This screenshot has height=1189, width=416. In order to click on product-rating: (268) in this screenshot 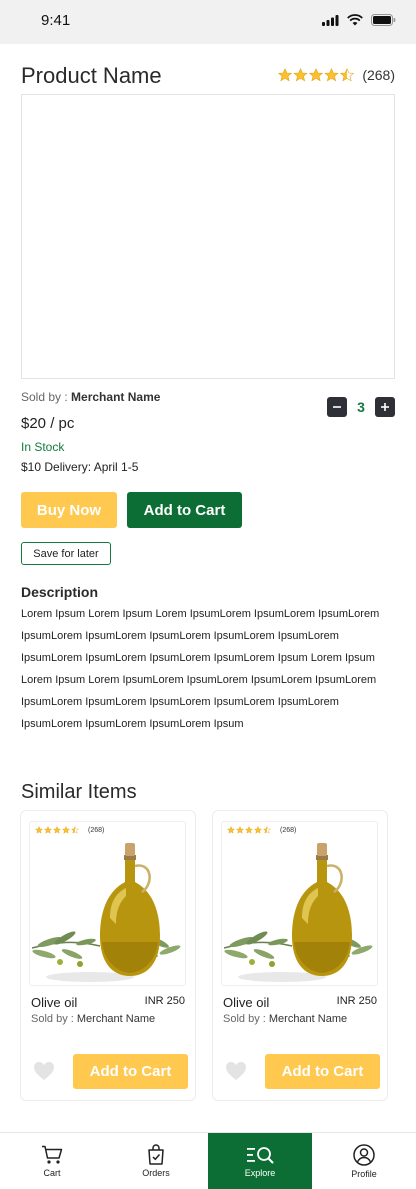, I will do `click(336, 75)`.